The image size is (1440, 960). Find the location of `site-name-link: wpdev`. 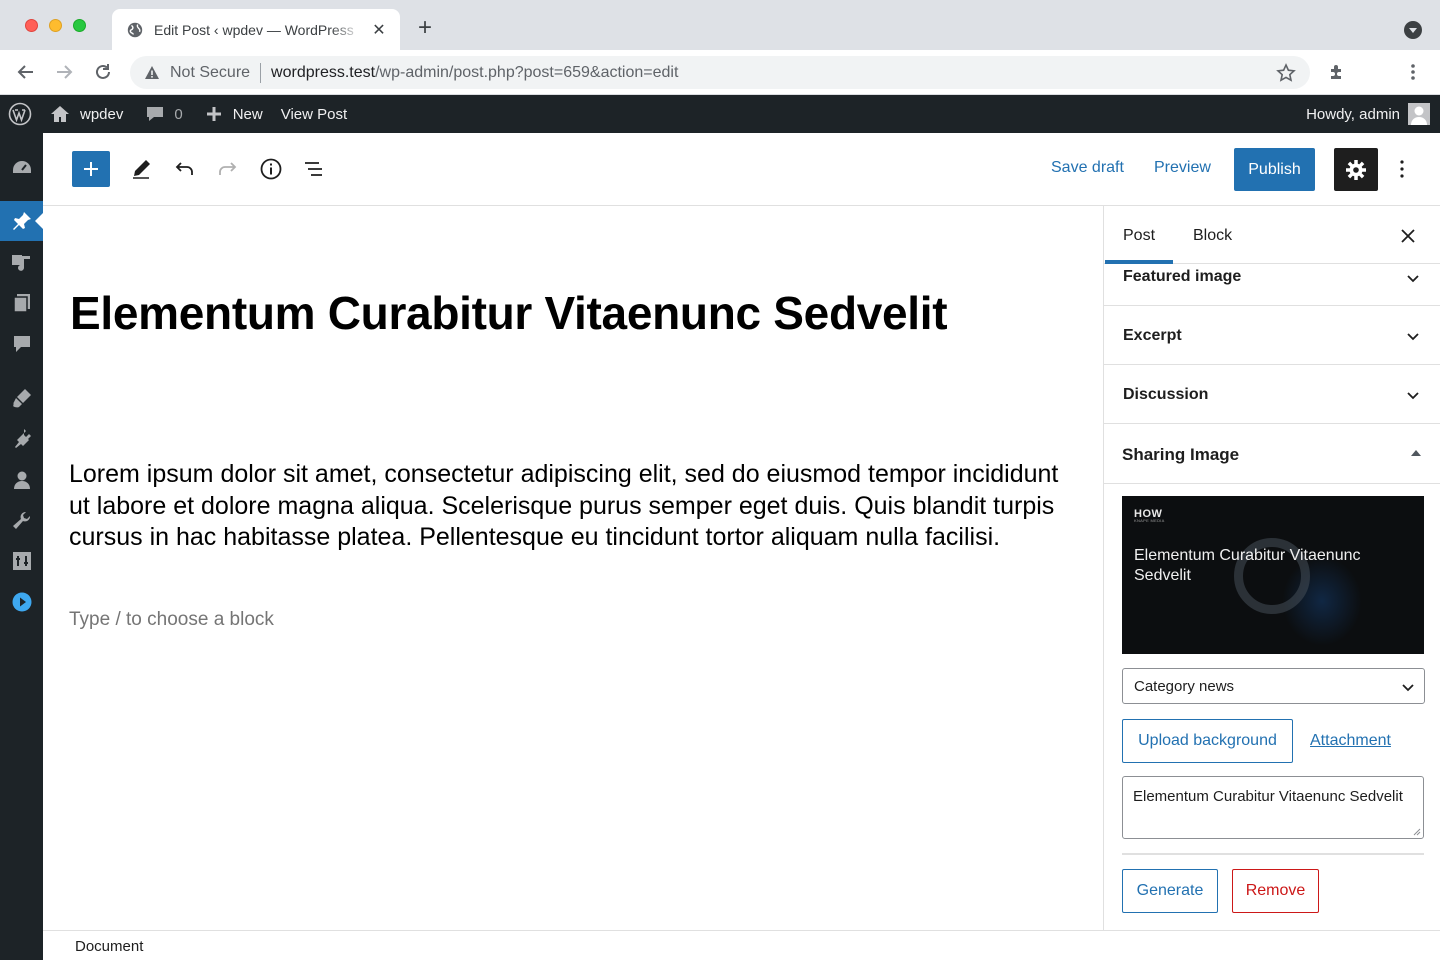

site-name-link: wpdev is located at coordinates (86, 114).